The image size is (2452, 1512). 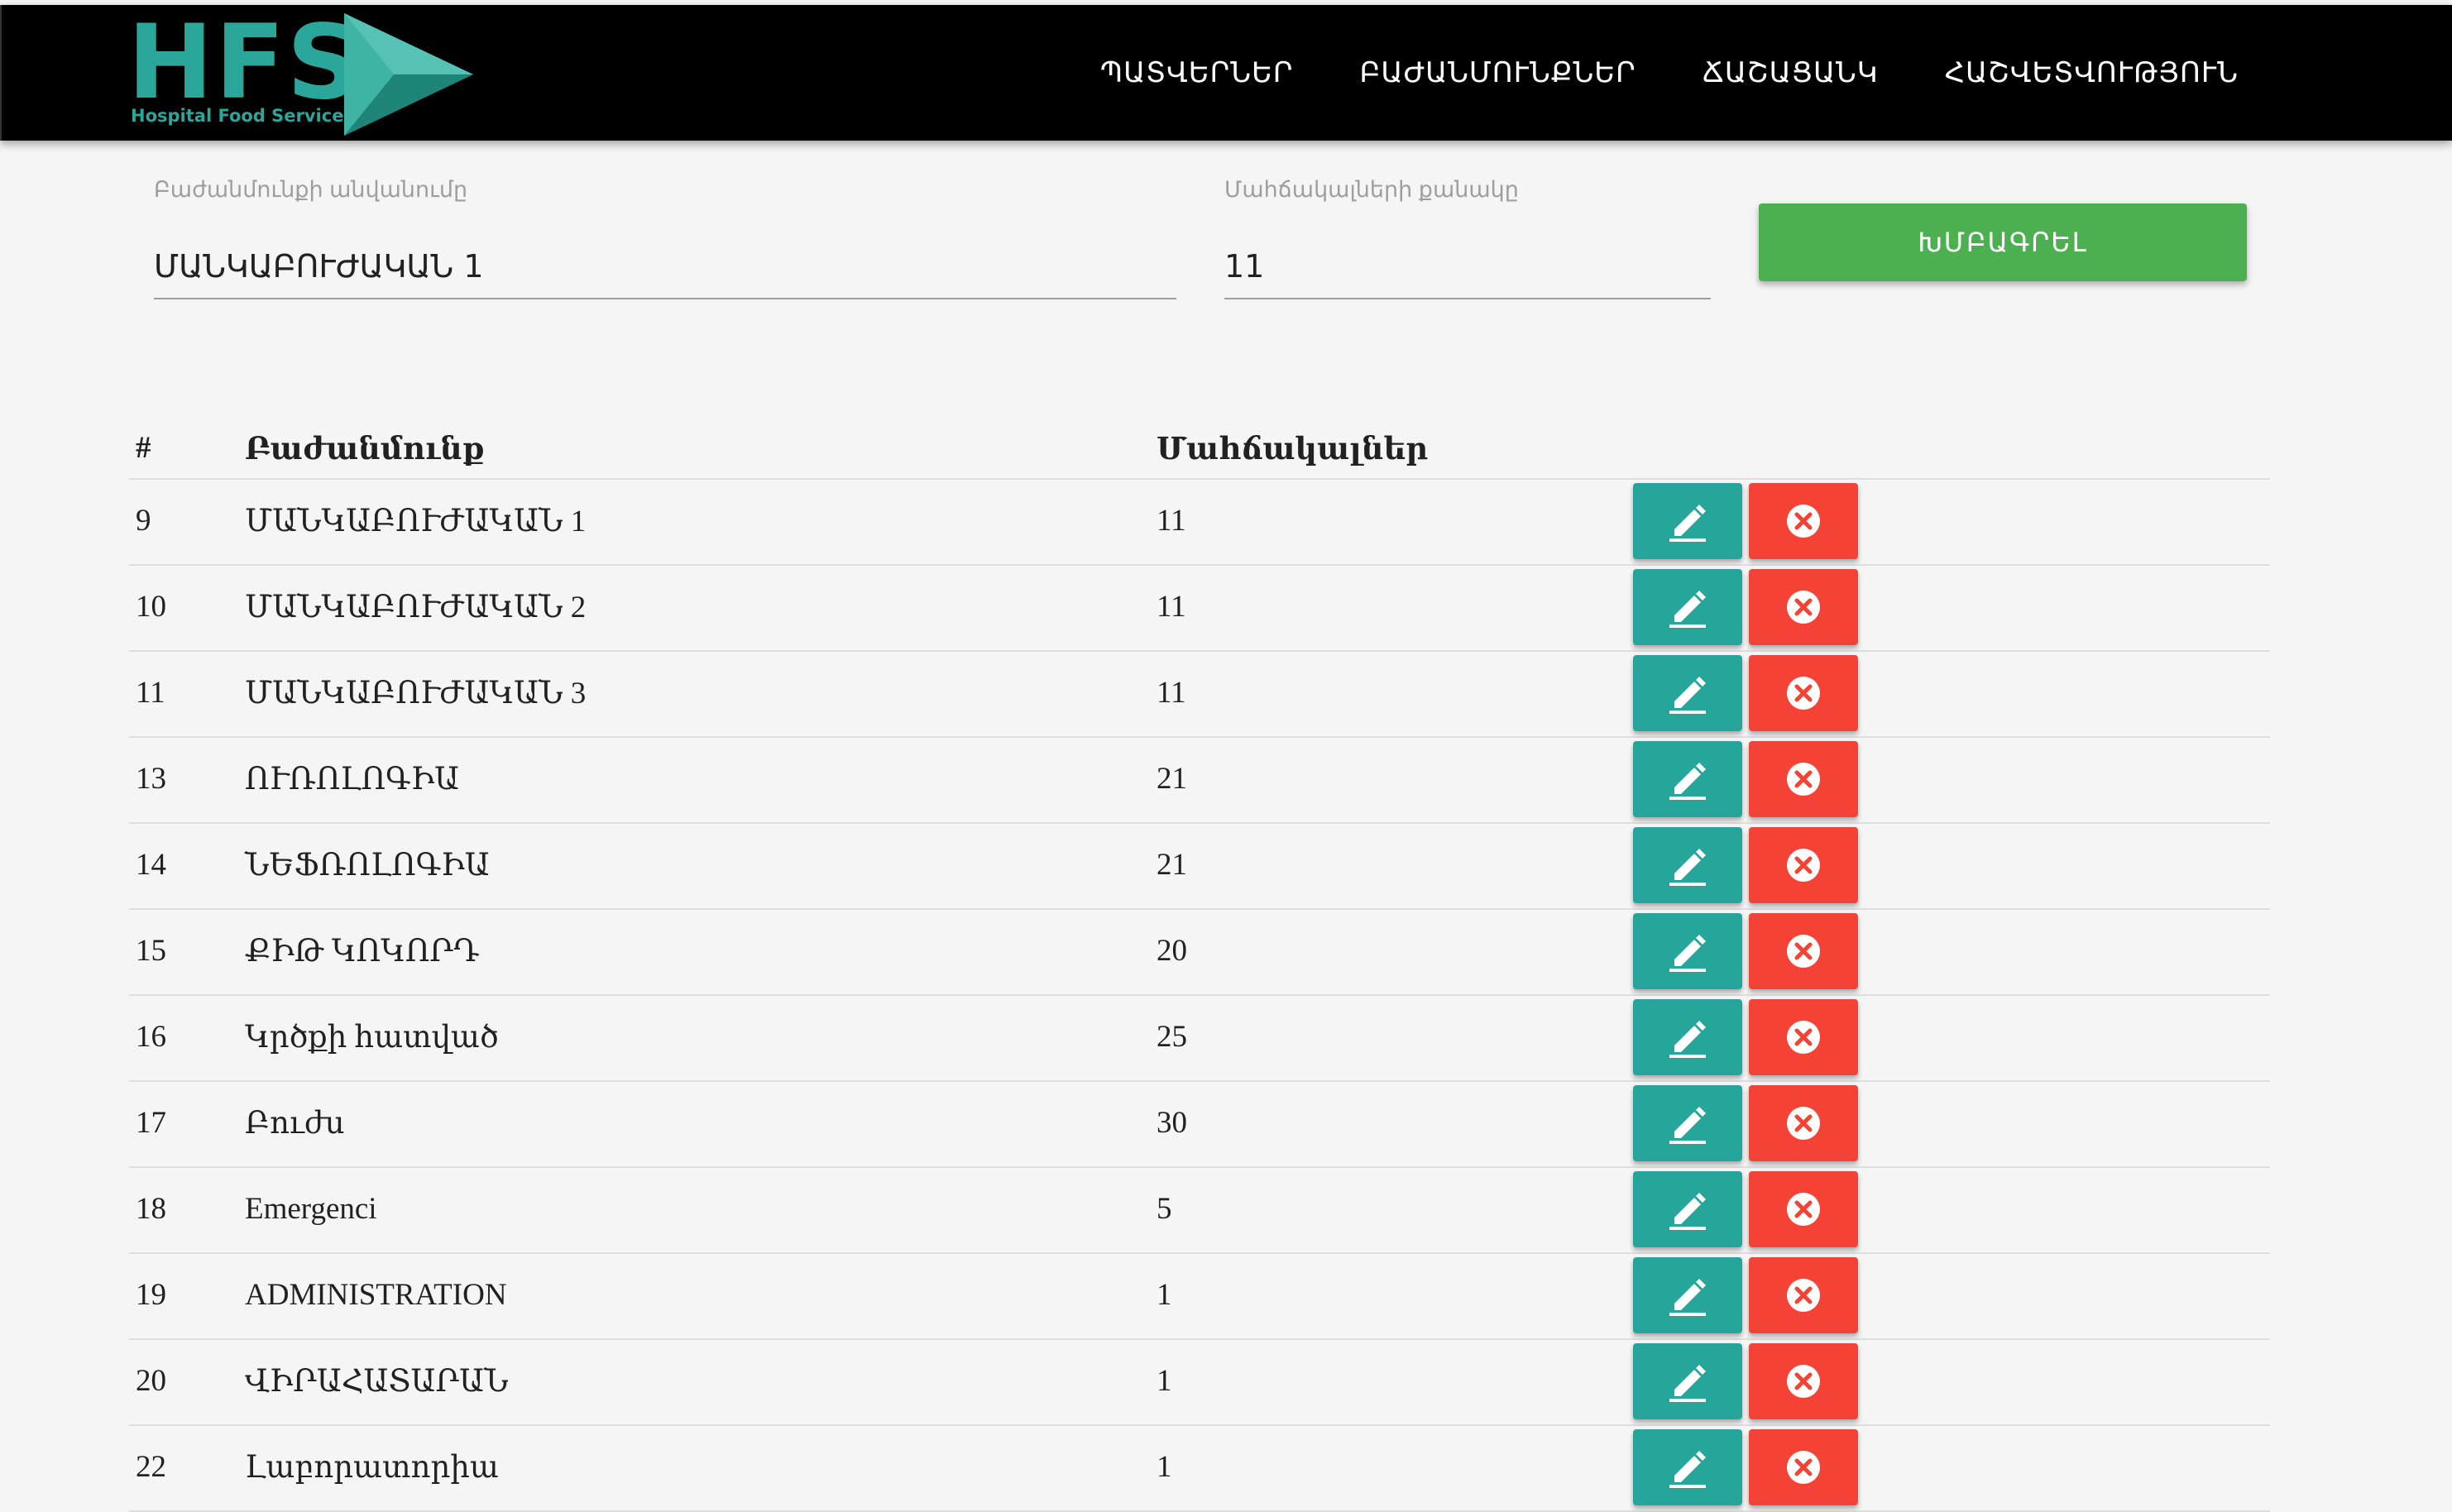 I want to click on row-bed-count: 20, so click(x=1172, y=951).